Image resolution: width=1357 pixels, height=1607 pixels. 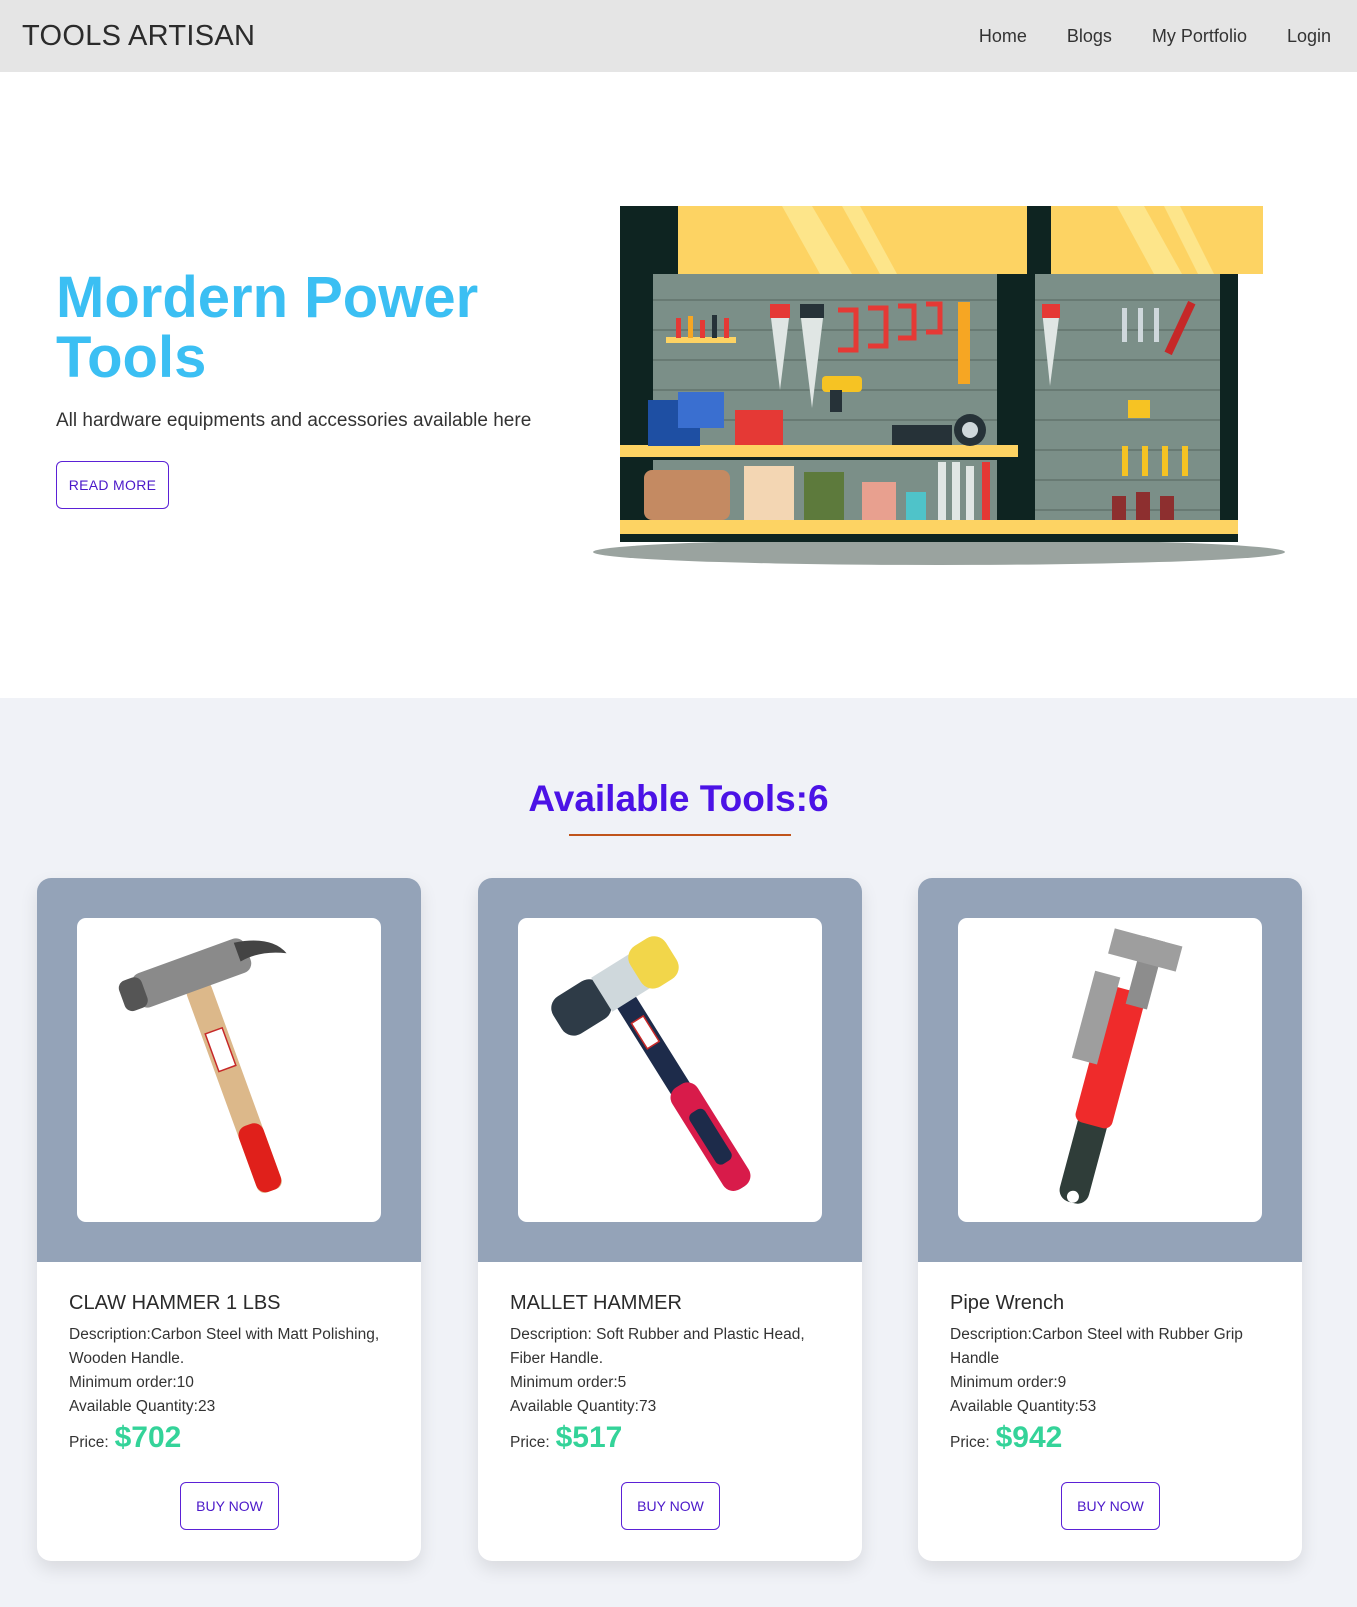 What do you see at coordinates (112, 485) in the screenshot?
I see `read-more-button: READ MORE` at bounding box center [112, 485].